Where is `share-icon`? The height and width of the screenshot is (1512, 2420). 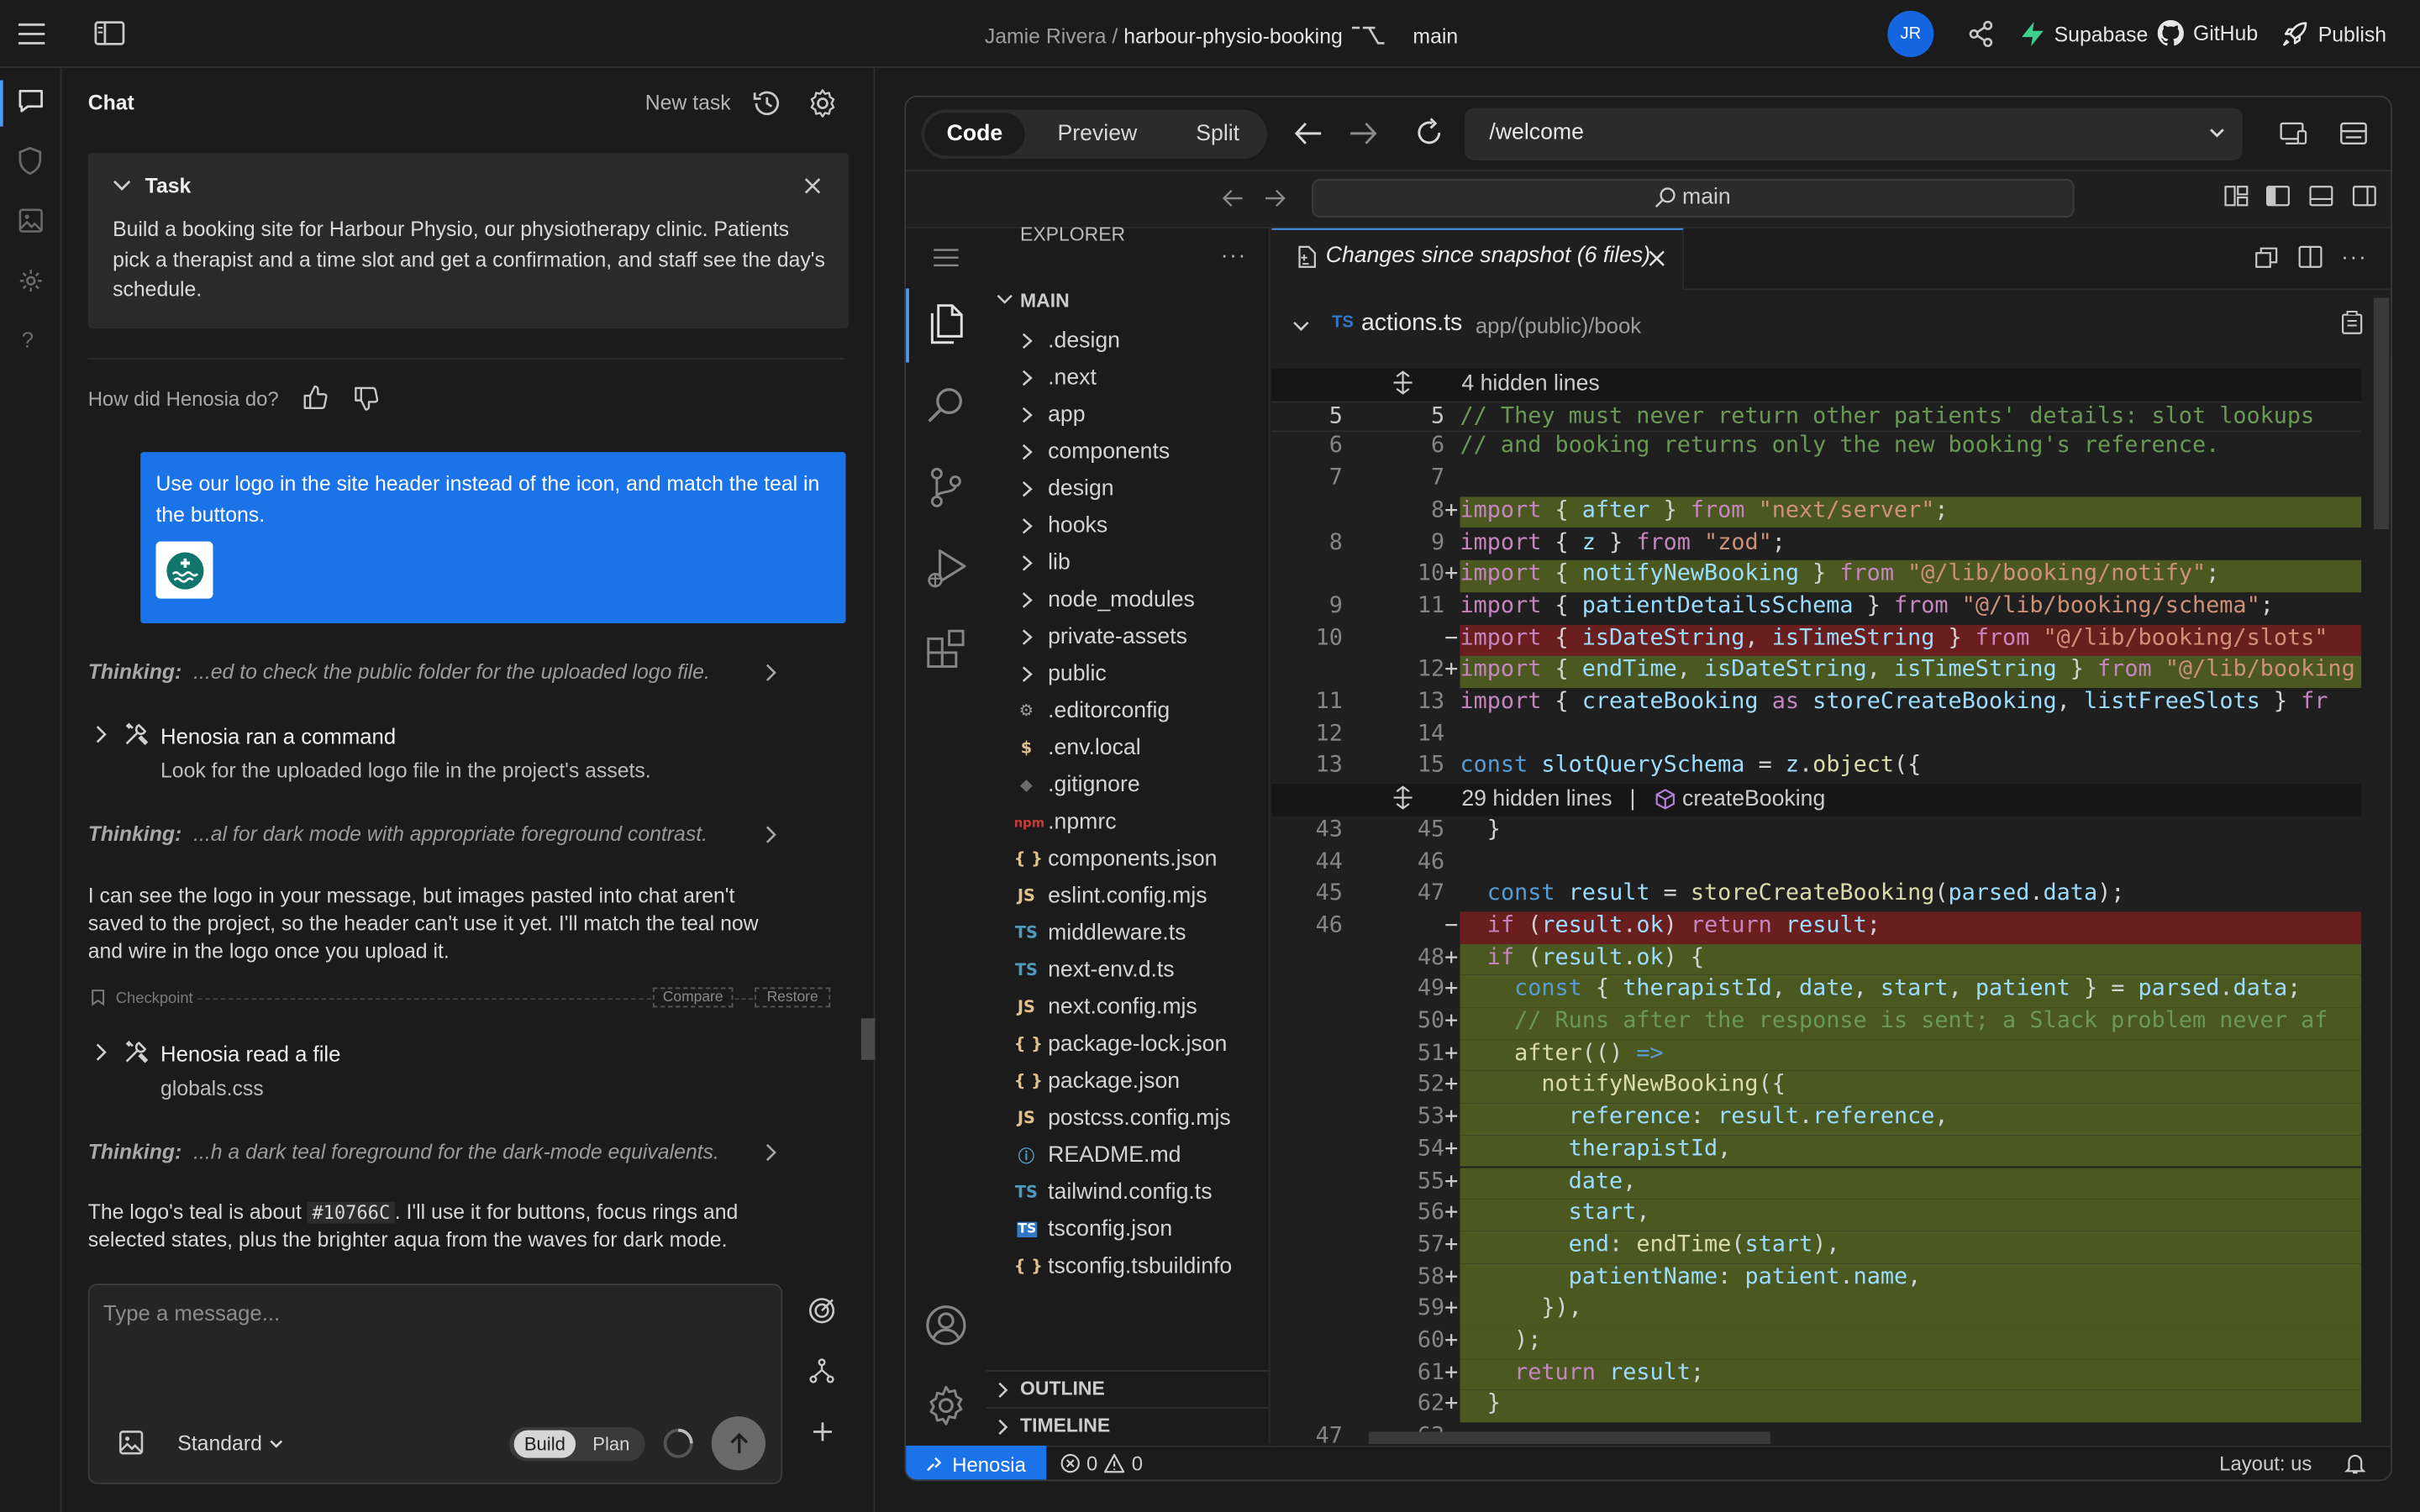 share-icon is located at coordinates (1982, 34).